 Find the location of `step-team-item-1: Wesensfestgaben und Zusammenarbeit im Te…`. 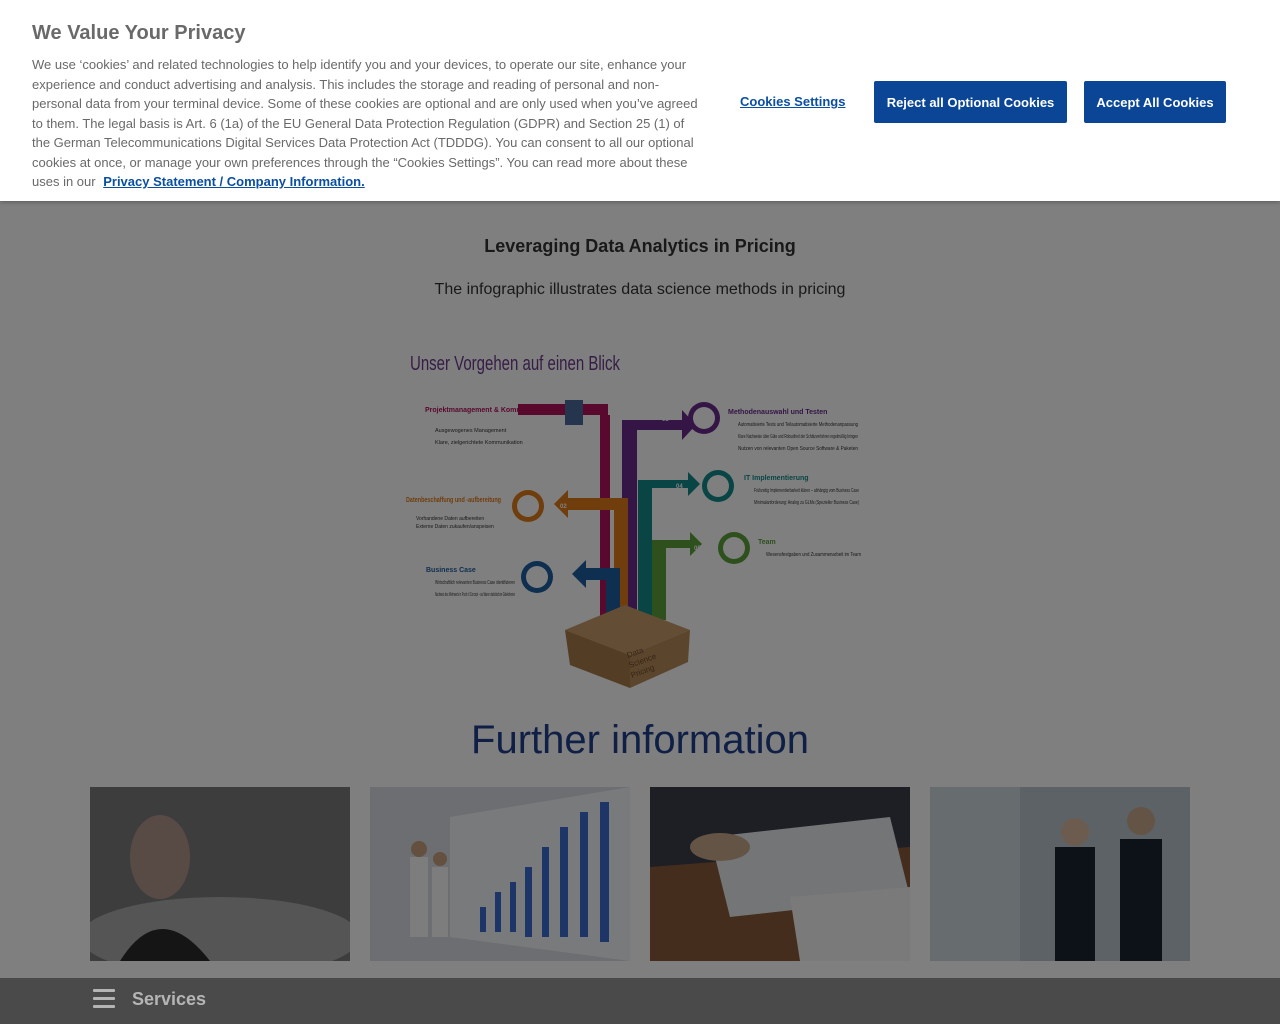

step-team-item-1: Wesensfestgaben und Zusammenarbeit im Te… is located at coordinates (813, 555).